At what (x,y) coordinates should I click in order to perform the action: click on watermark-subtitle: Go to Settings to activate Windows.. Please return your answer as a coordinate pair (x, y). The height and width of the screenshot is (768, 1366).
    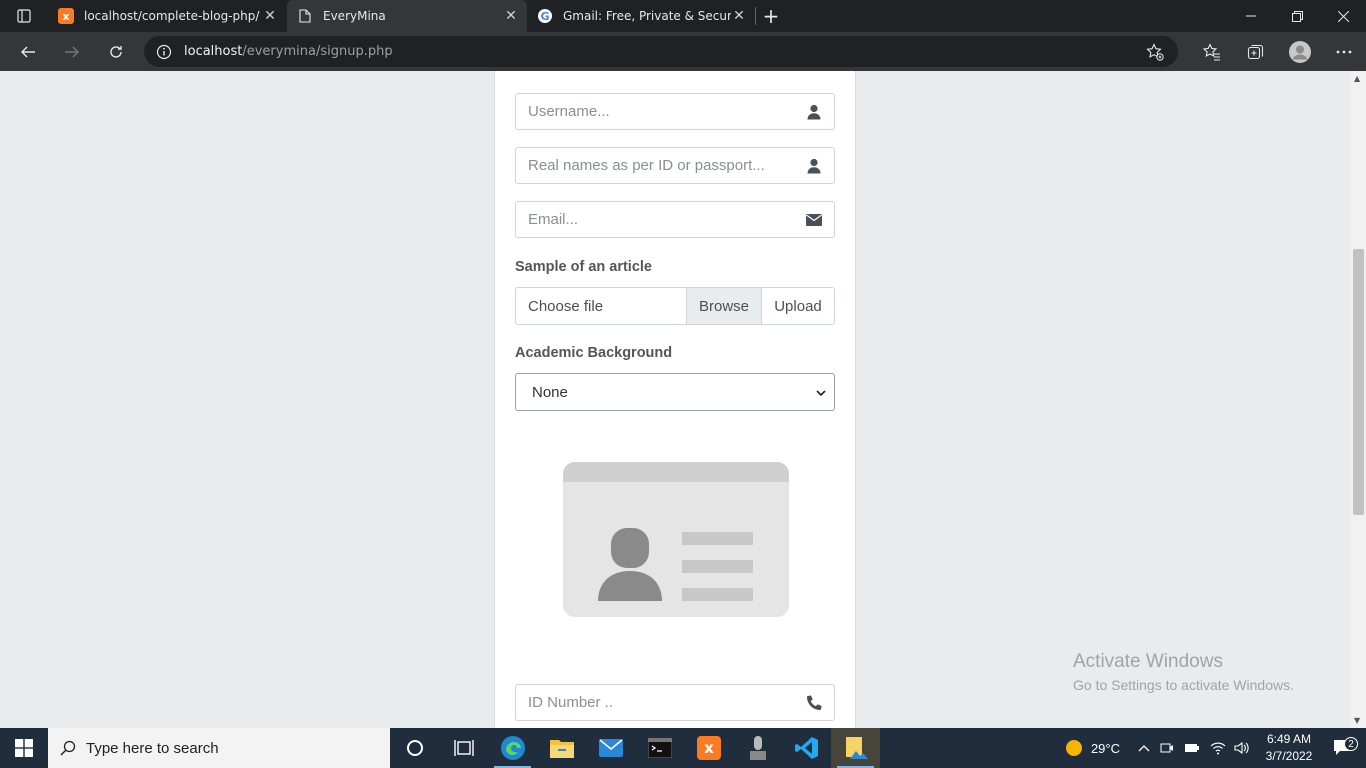
    Looking at the image, I should click on (1183, 685).